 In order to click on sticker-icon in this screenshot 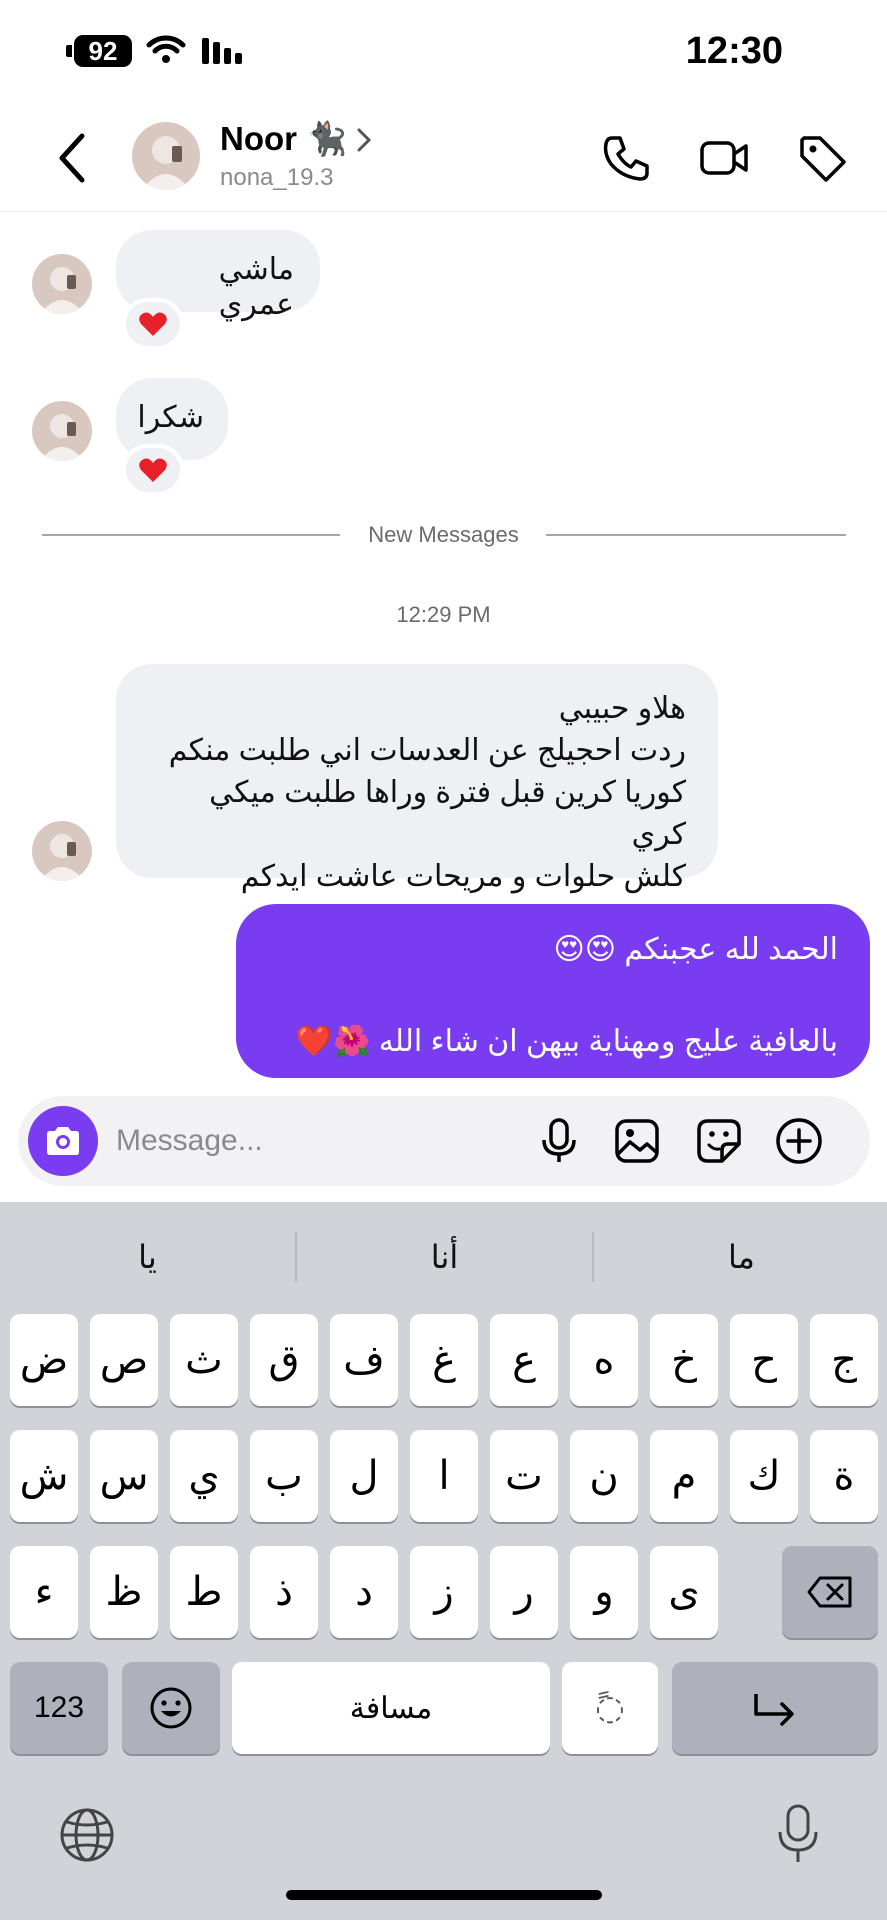, I will do `click(719, 1141)`.